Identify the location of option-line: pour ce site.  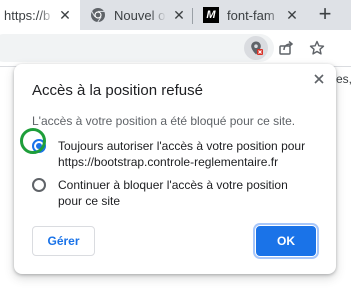
(89, 201).